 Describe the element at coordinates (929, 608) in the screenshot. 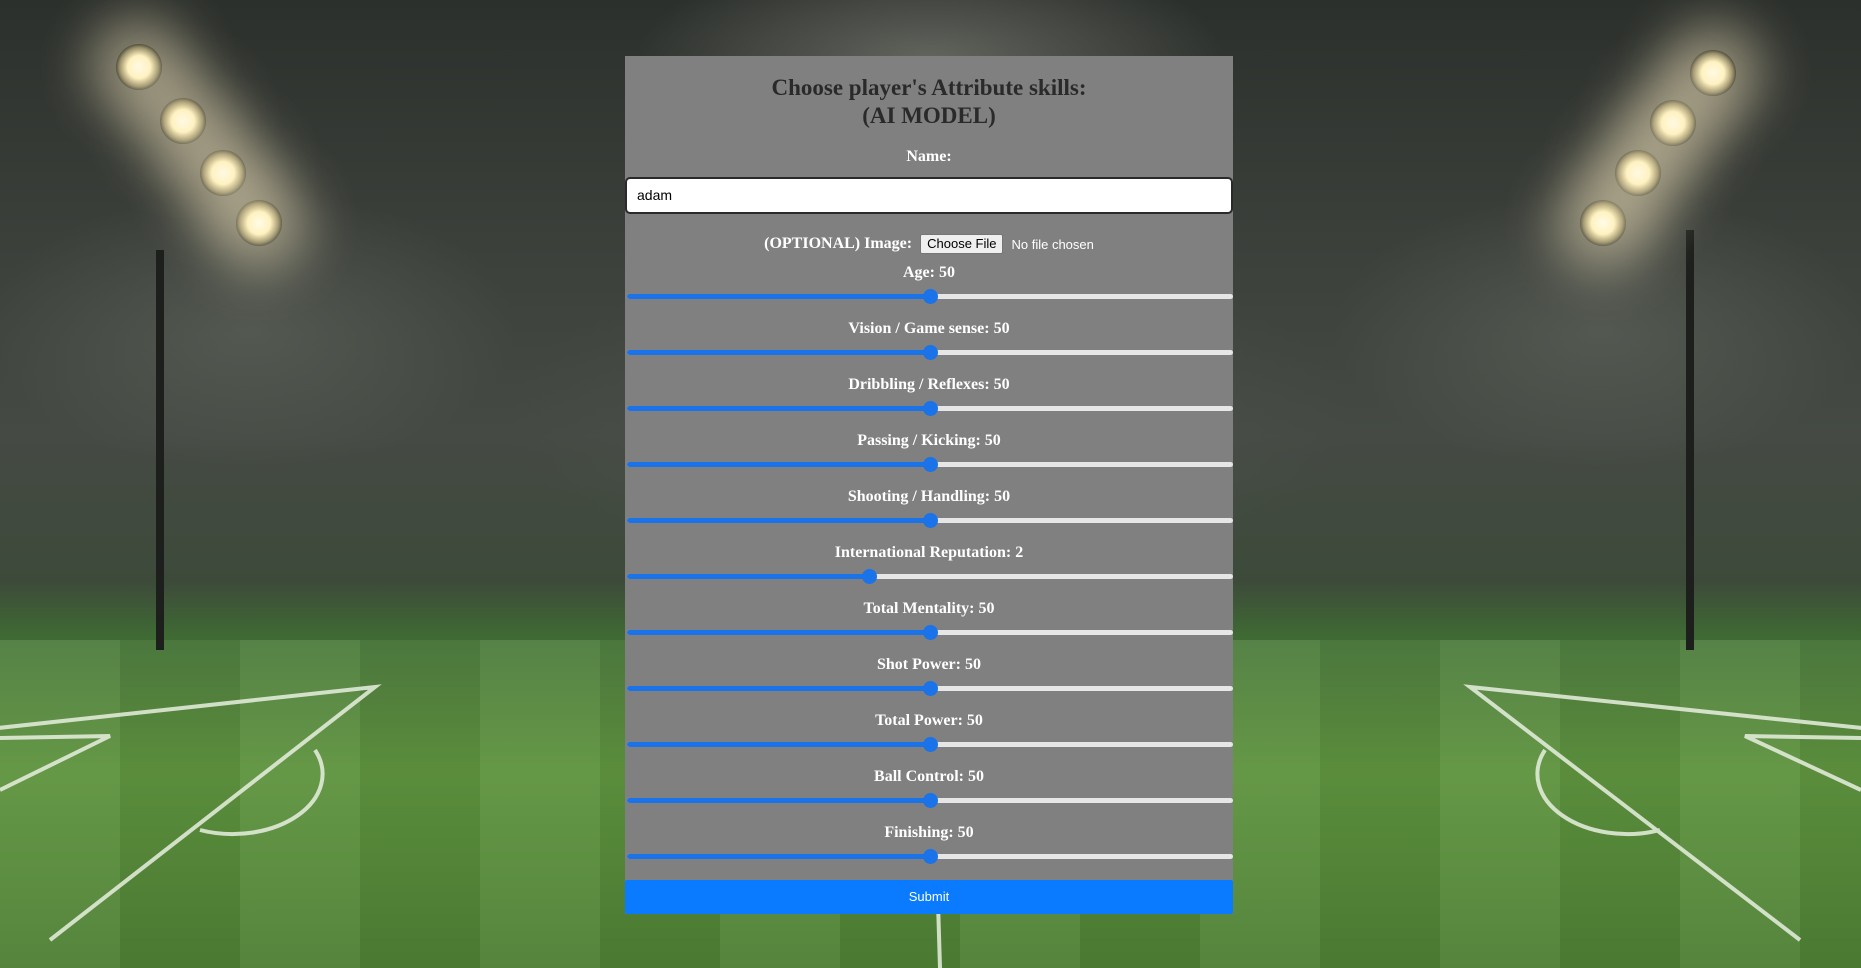

I see `slider-label: Total Mentality: 50` at that location.